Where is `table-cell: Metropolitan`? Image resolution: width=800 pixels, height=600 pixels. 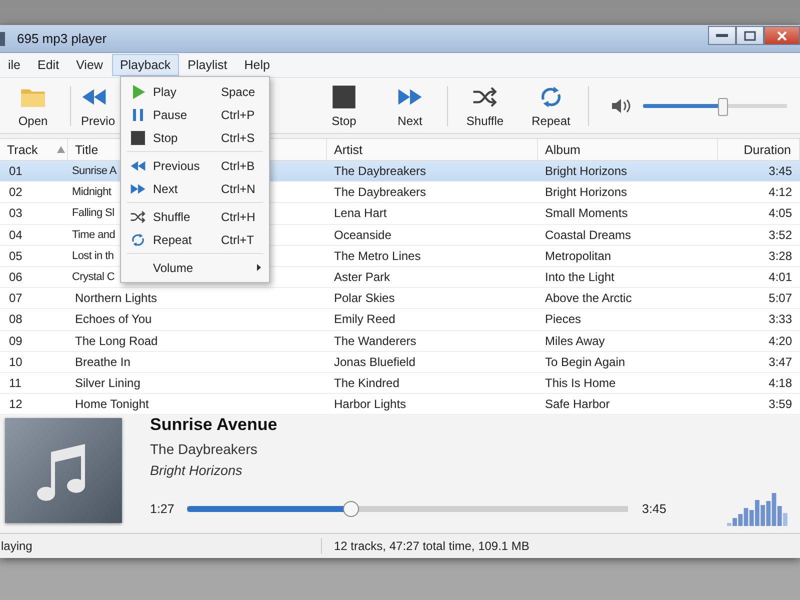
table-cell: Metropolitan is located at coordinates (578, 255).